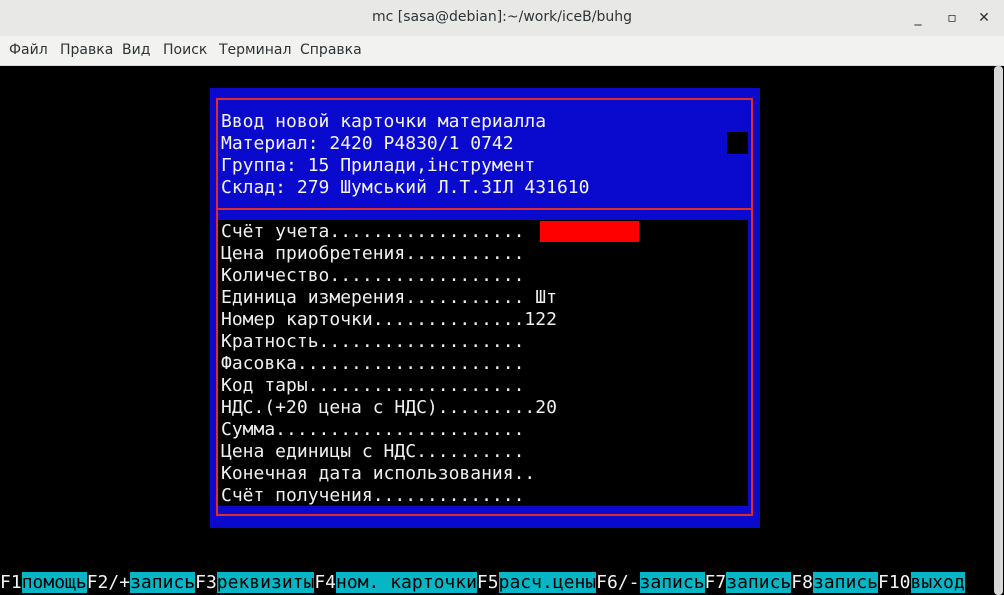  I want to click on fkey-f7-label: запись, so click(759, 582).